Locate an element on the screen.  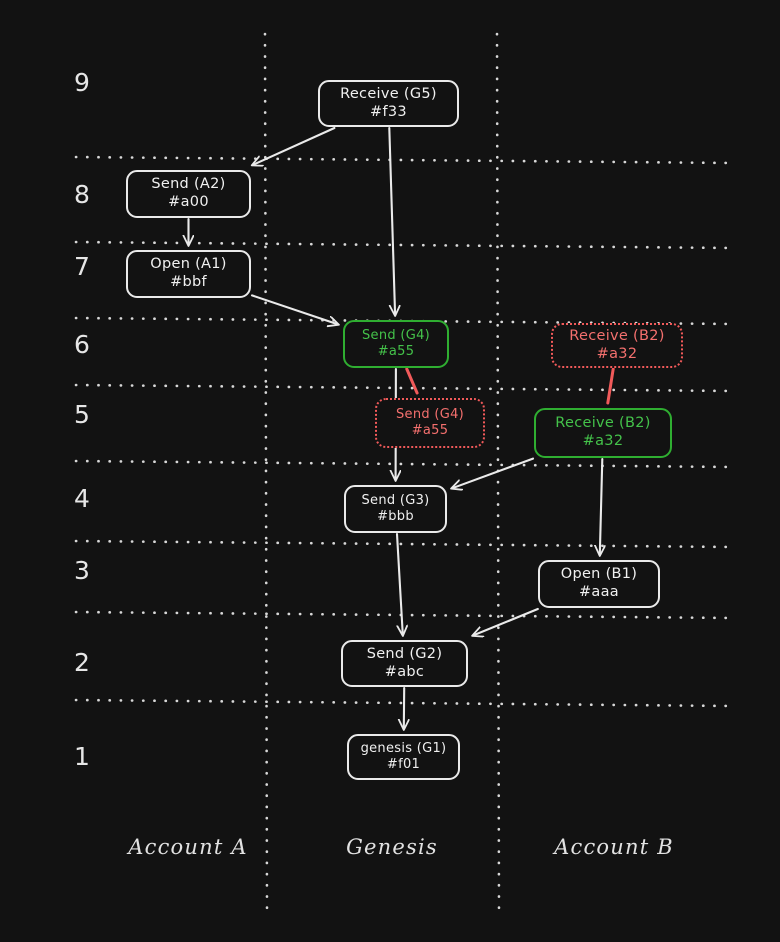
row-label: 8 is located at coordinates (82, 194).